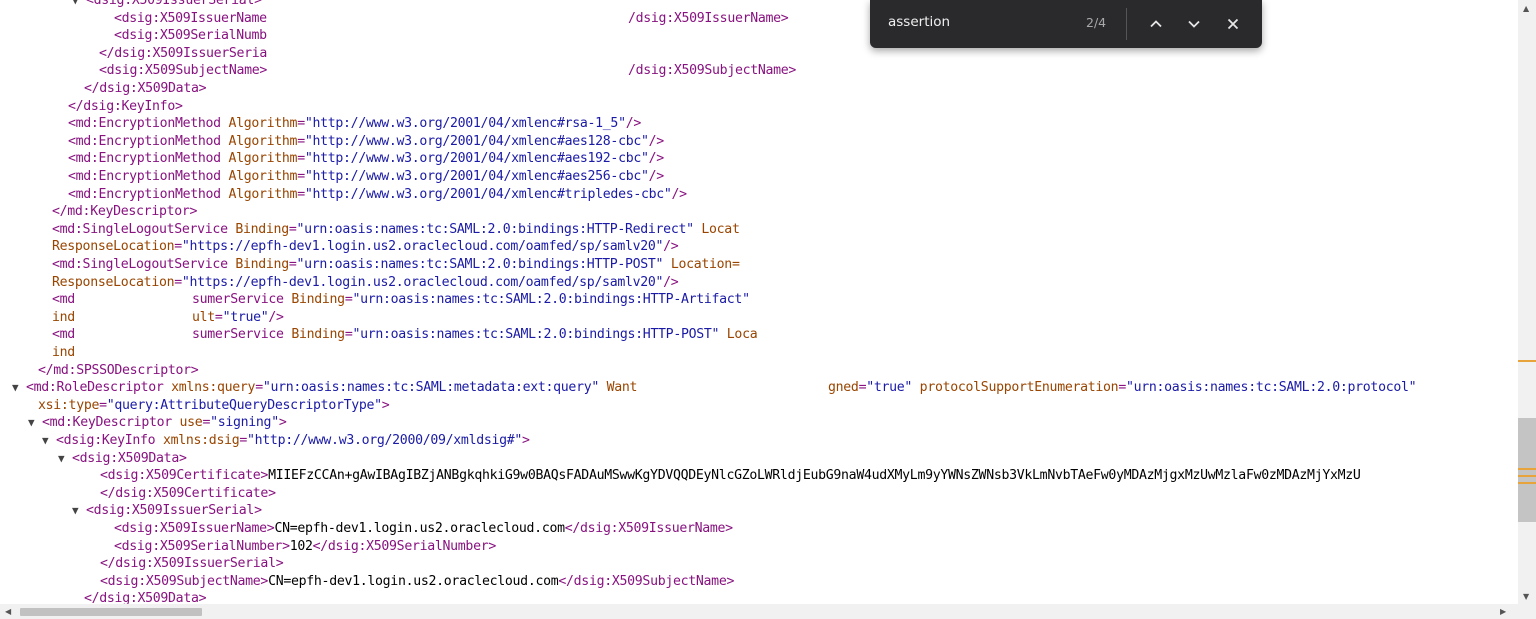  Describe the element at coordinates (194, 528) in the screenshot. I see `xml-token: <dsig:X509IssuerName>` at that location.